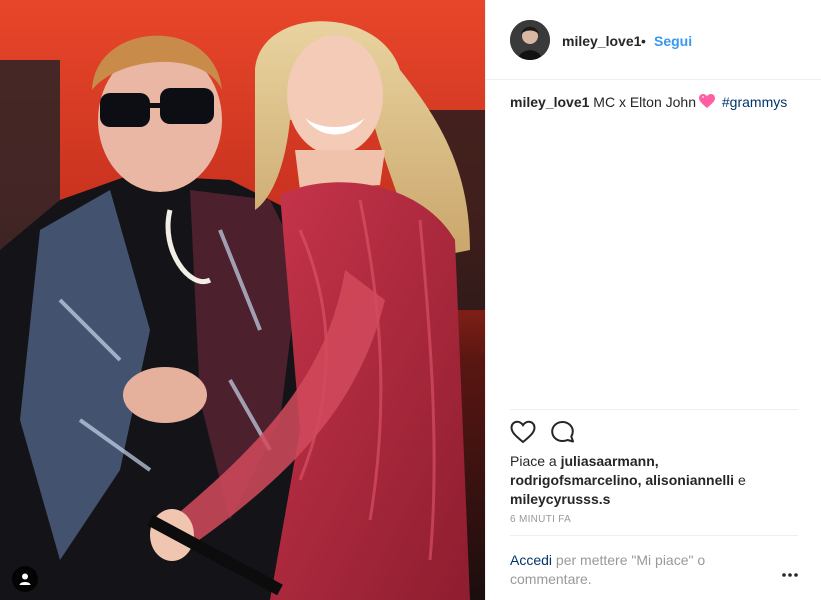  Describe the element at coordinates (707, 103) in the screenshot. I see `pink-heart-icon` at that location.